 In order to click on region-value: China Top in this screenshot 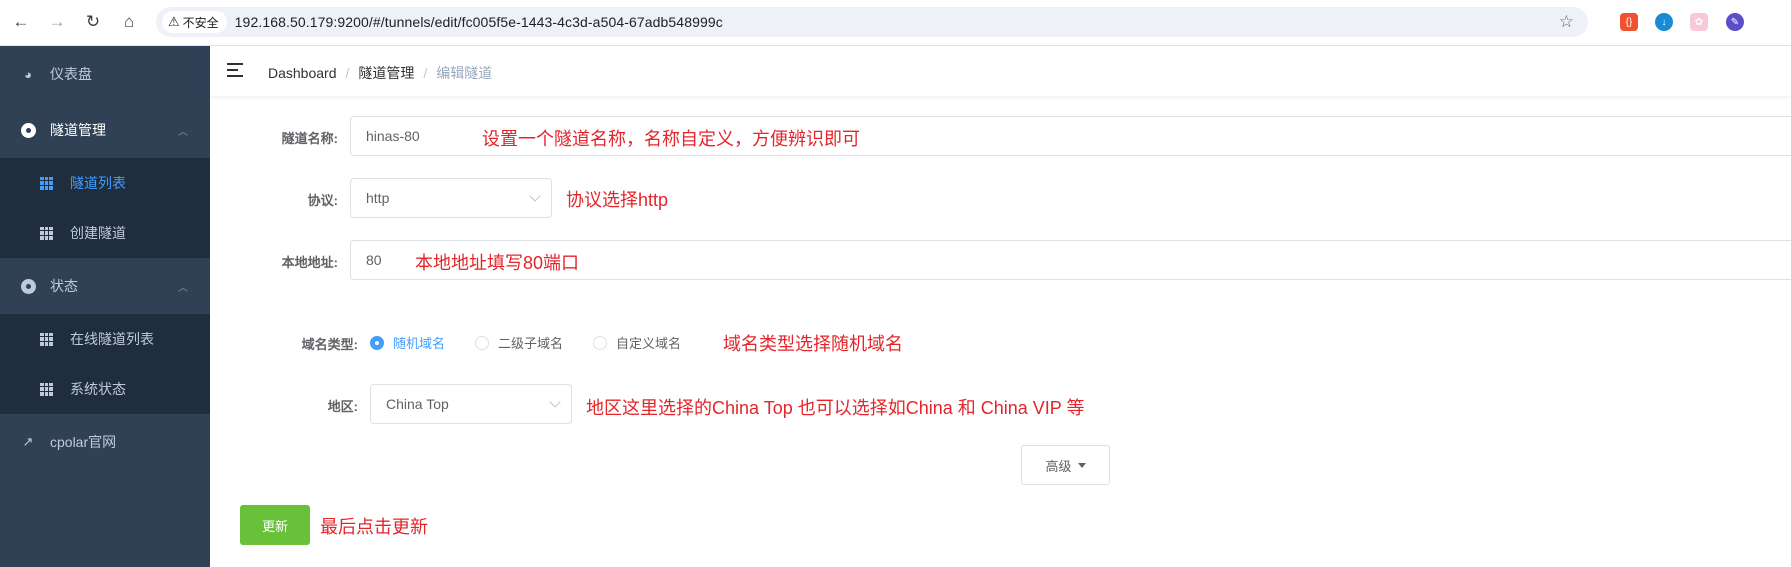, I will do `click(417, 404)`.